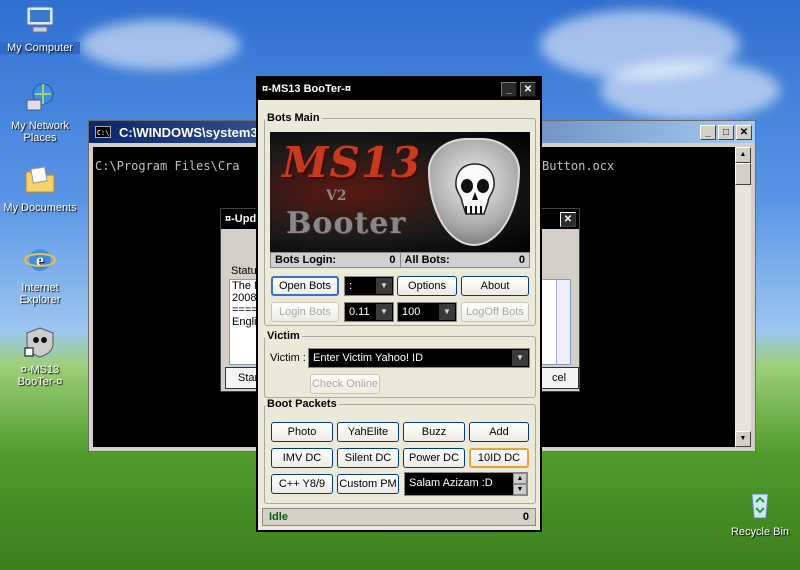 The width and height of the screenshot is (800, 570). Describe the element at coordinates (241, 219) in the screenshot. I see `update-dialog-title: ¤-Upd` at that location.